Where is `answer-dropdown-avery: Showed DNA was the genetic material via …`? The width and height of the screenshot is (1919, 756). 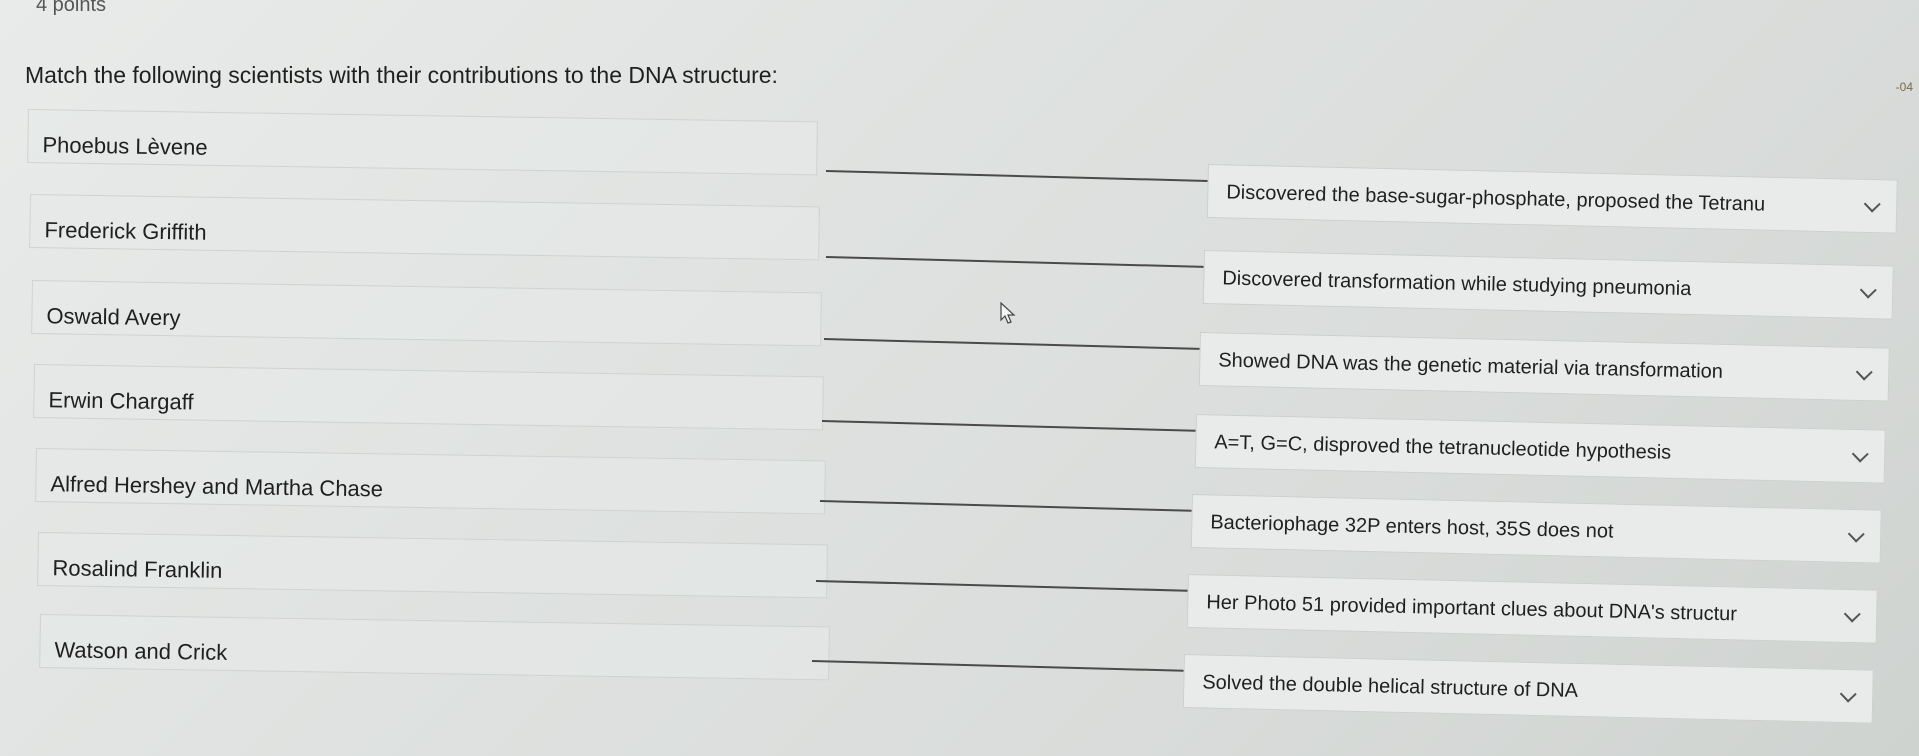
answer-dropdown-avery: Showed DNA was the genetic material via … is located at coordinates (1544, 367).